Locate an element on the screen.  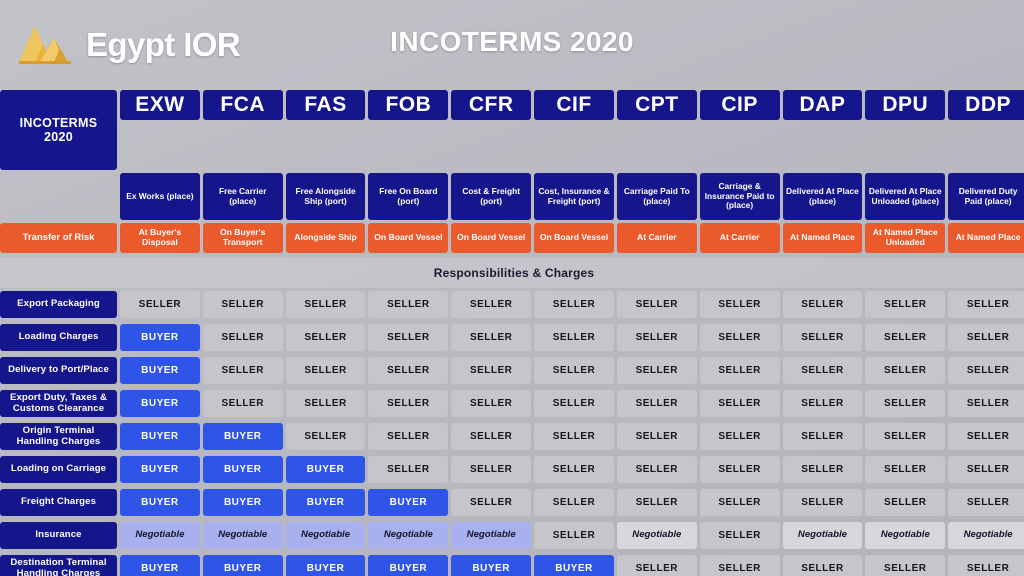
risk-exw: At Buyer's Disposal is located at coordinates (160, 238).